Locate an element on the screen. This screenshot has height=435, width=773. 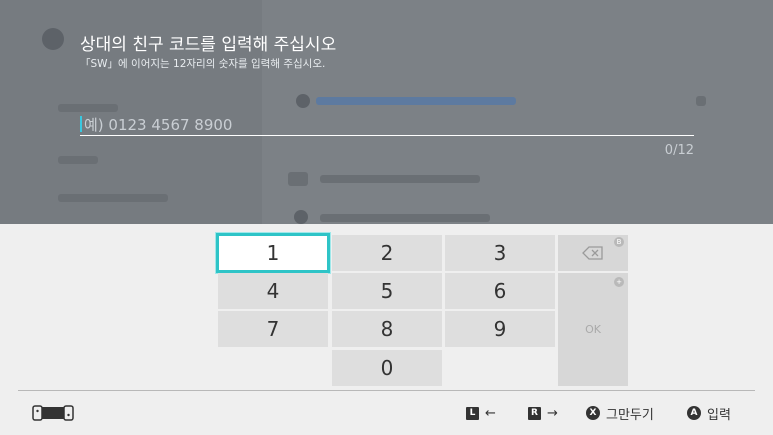
key-0: 0 is located at coordinates (387, 368).